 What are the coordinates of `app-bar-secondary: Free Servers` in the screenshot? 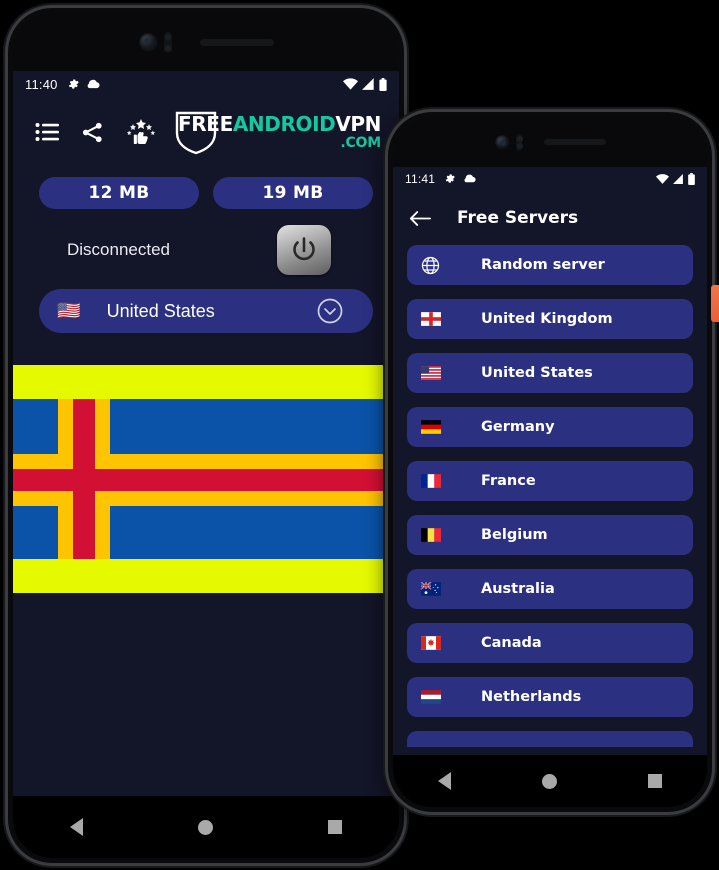 It's located at (550, 218).